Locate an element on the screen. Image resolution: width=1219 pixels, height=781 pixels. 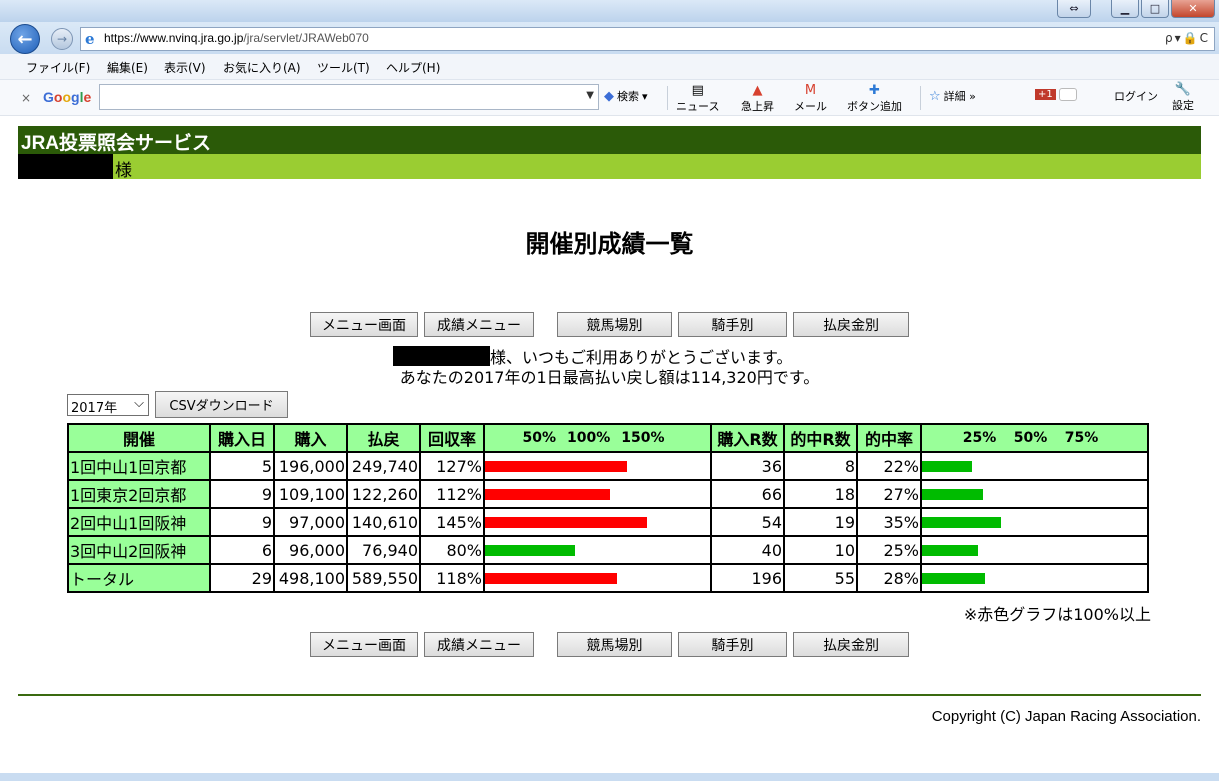
restore-dual-icon: ⇔ is located at coordinates (1074, 9).